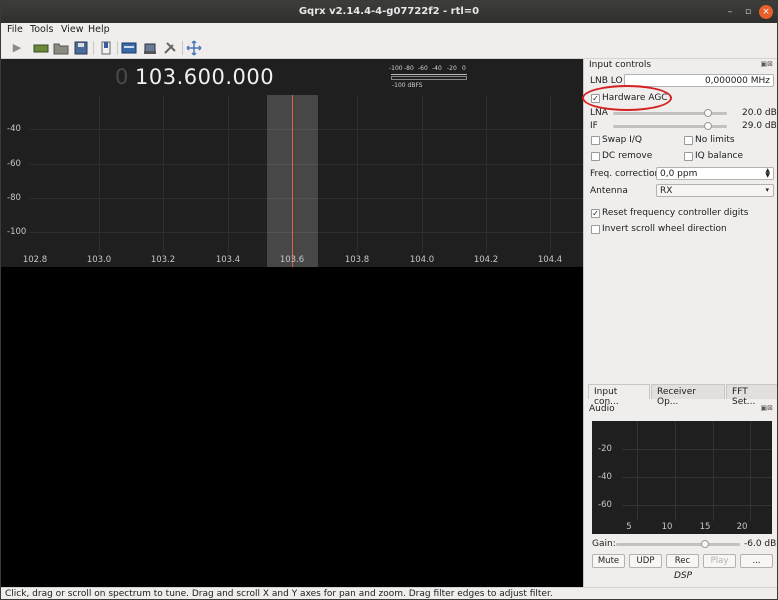 The width and height of the screenshot is (778, 600). I want to click on meter-tick: 0, so click(464, 68).